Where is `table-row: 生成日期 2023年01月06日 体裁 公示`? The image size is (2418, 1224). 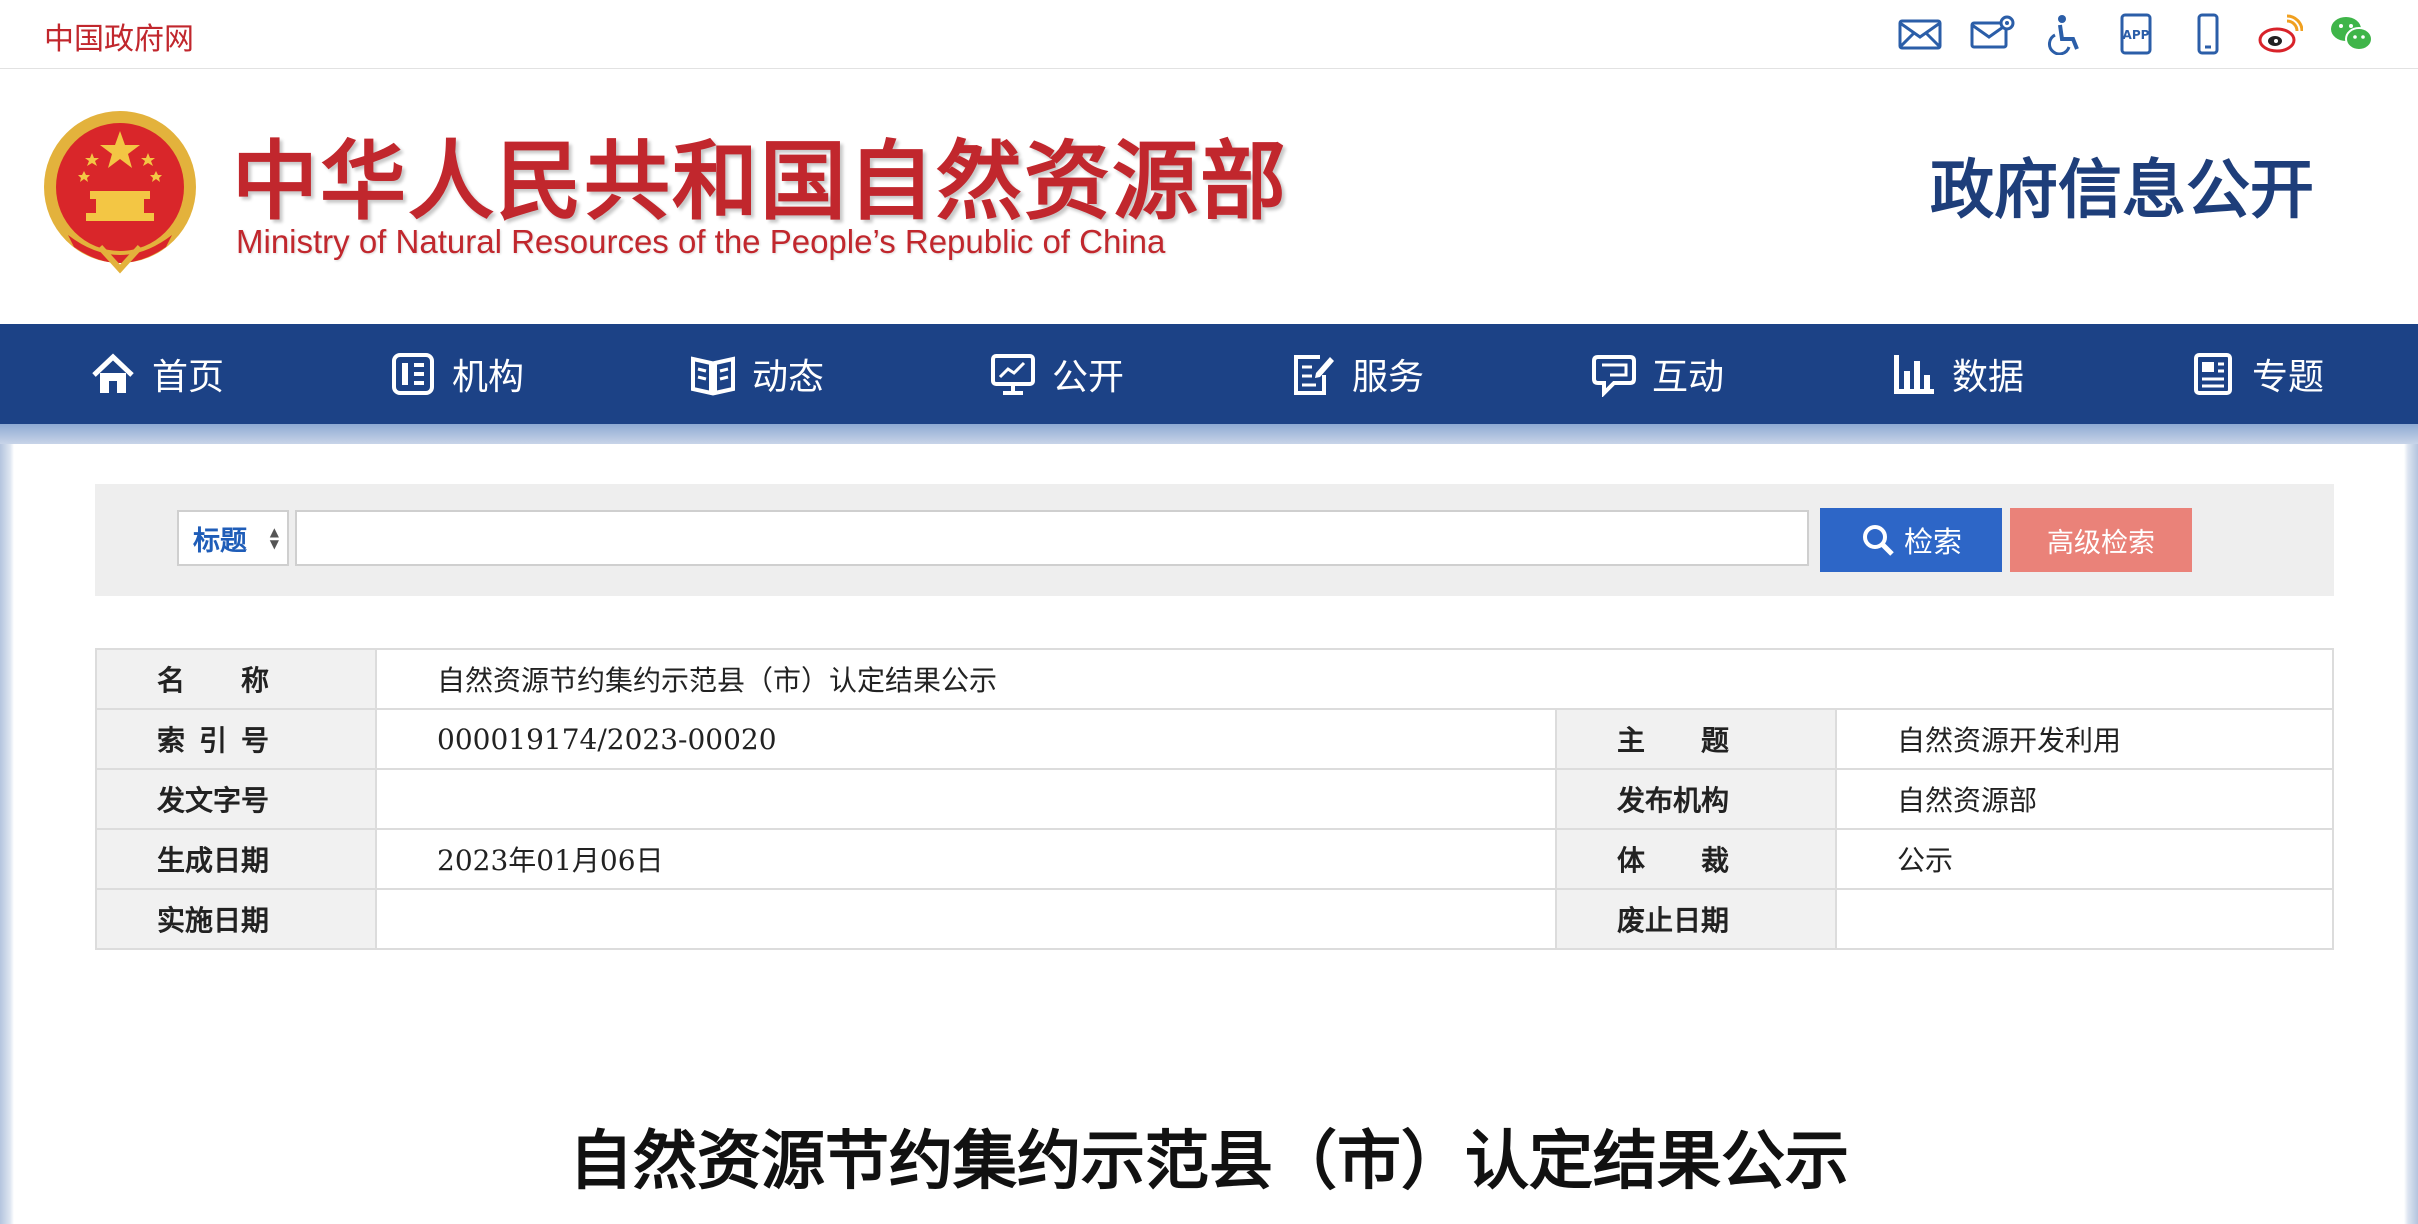 table-row: 生成日期 2023年01月06日 体裁 公示 is located at coordinates (1214, 859).